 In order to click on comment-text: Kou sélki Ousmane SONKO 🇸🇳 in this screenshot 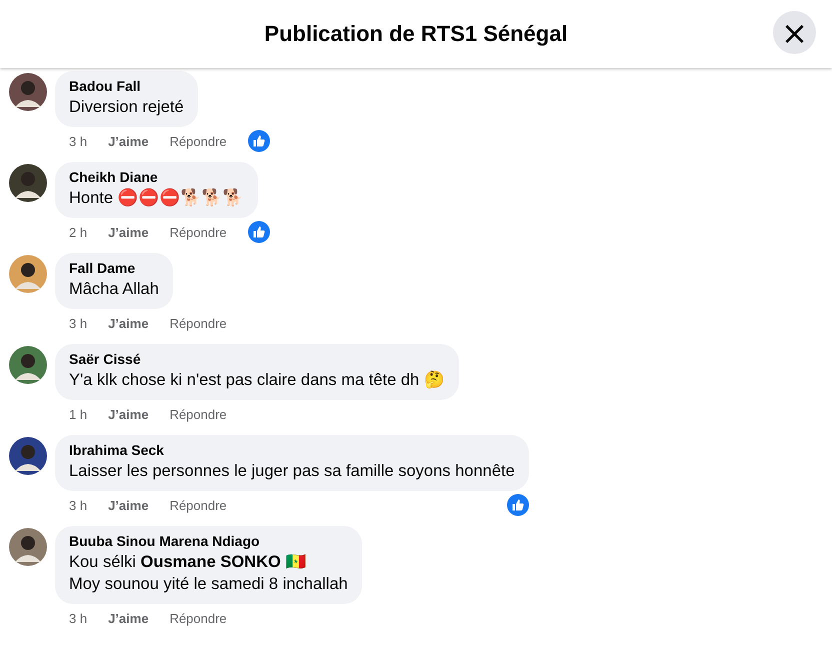, I will do `click(188, 562)`.